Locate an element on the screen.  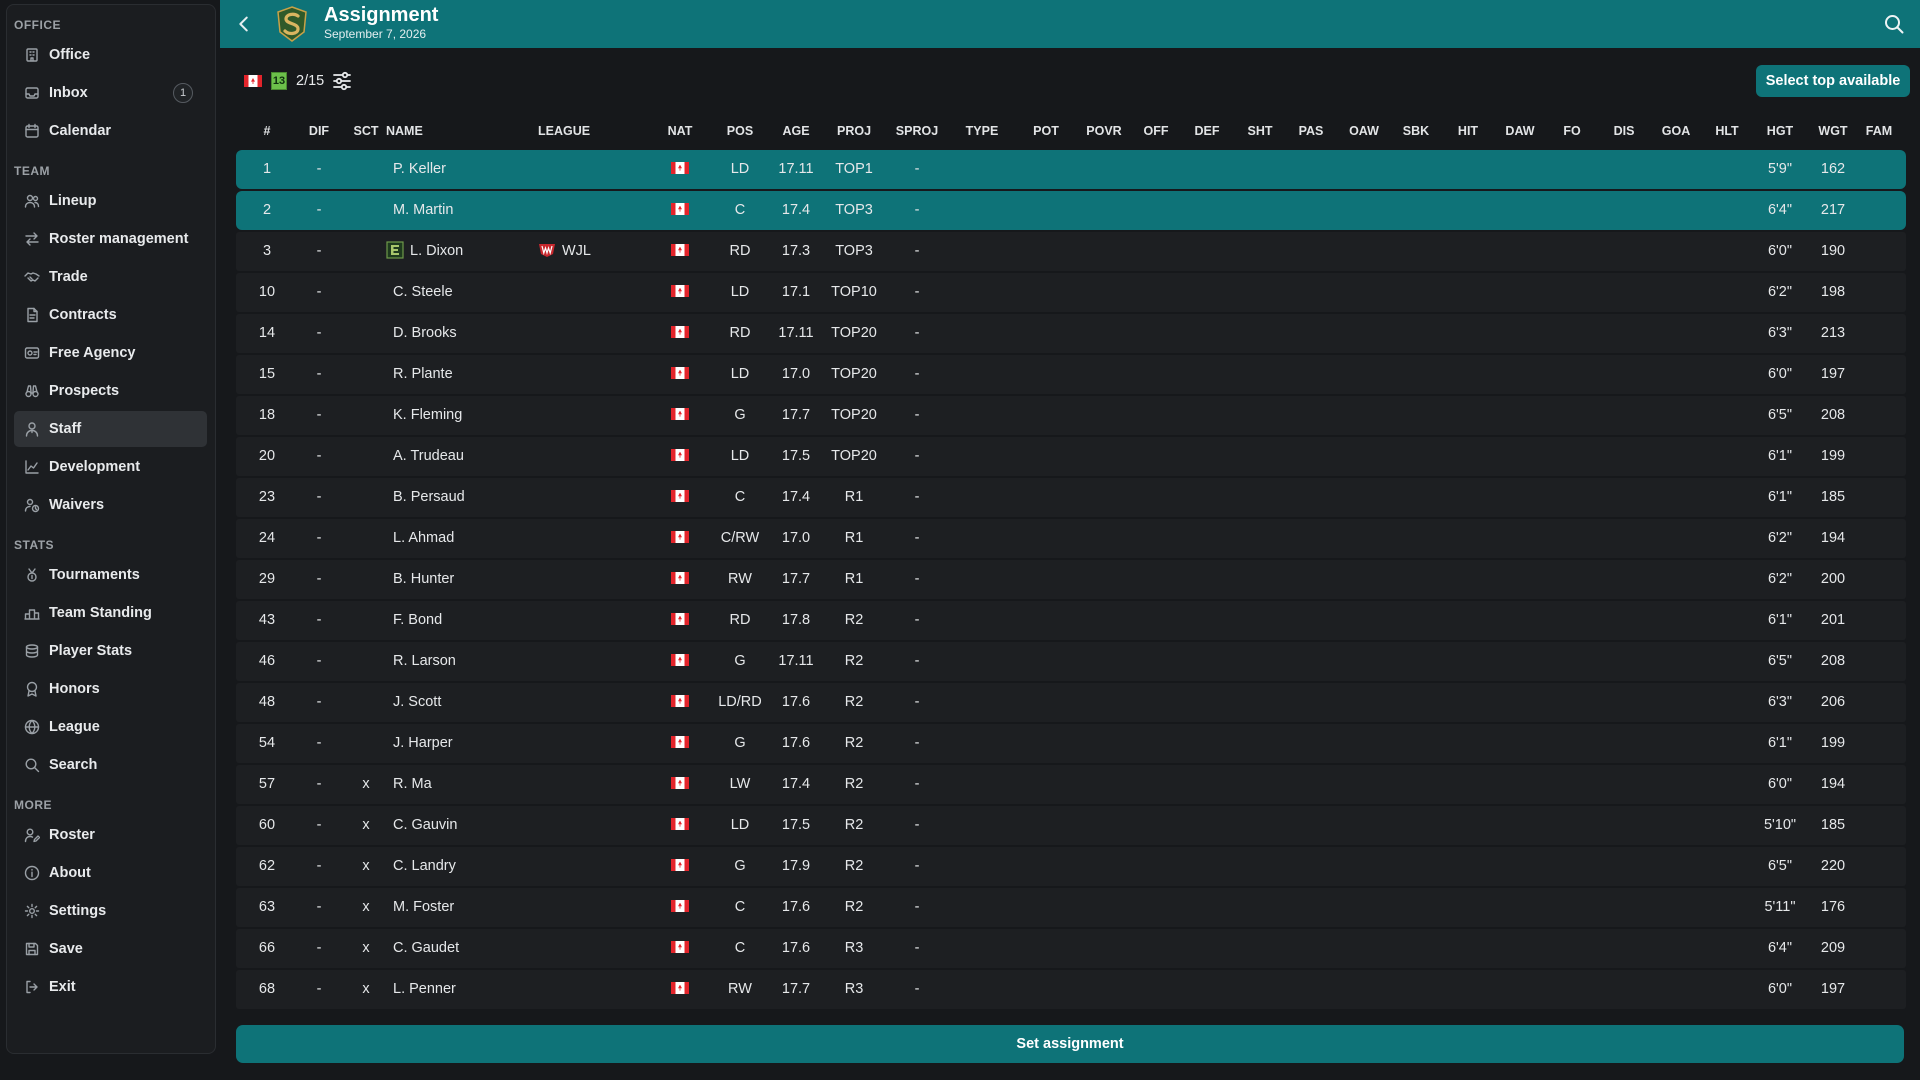
cell-name: P. Keller is located at coordinates (419, 169).